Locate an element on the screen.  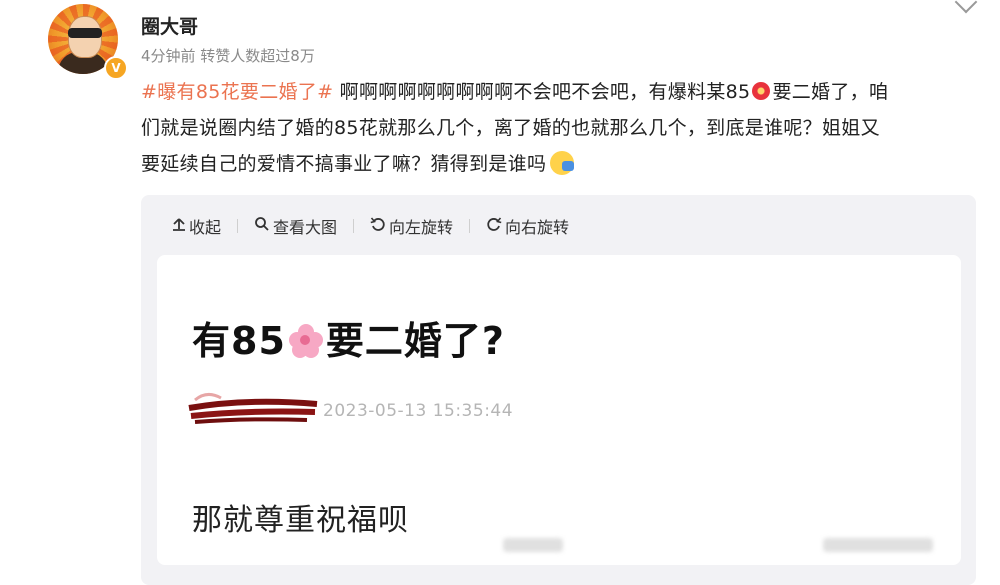
rotate-left-label: 向左旋转 is located at coordinates (421, 227).